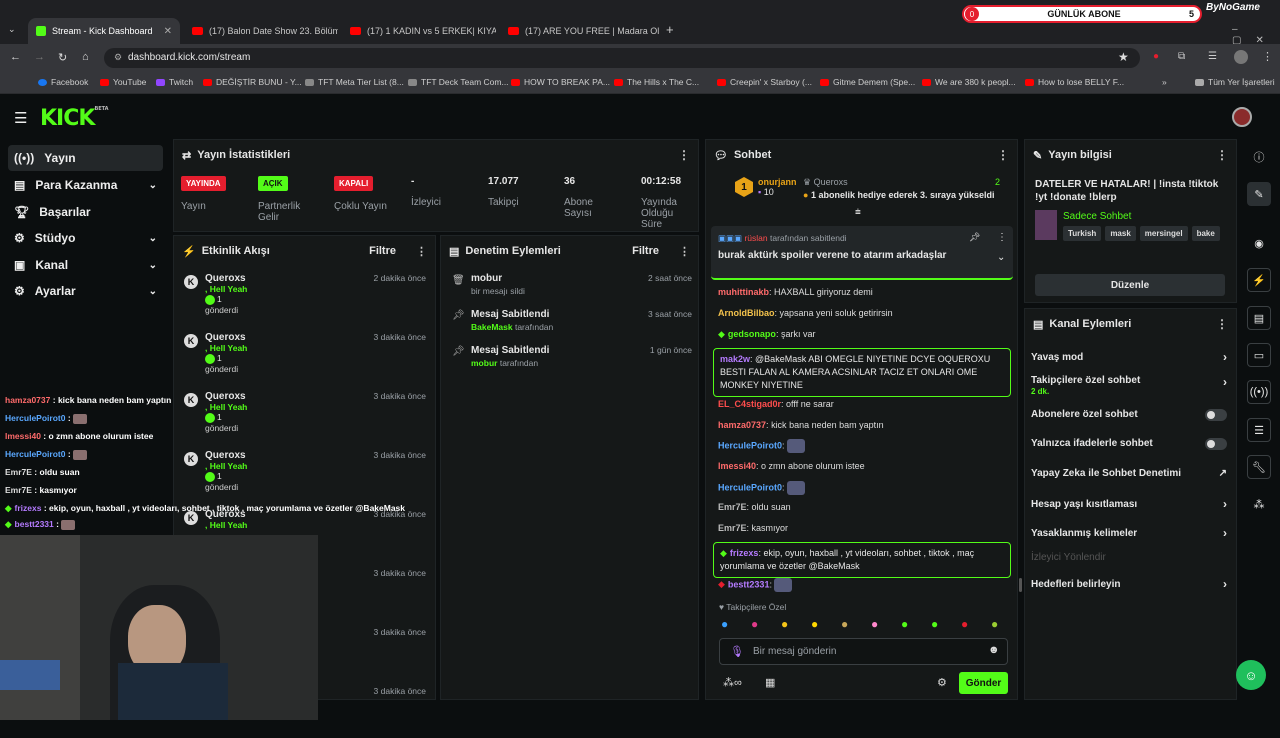  What do you see at coordinates (1216, 415) in the screenshot?
I see `subscribers-only-toggle` at bounding box center [1216, 415].